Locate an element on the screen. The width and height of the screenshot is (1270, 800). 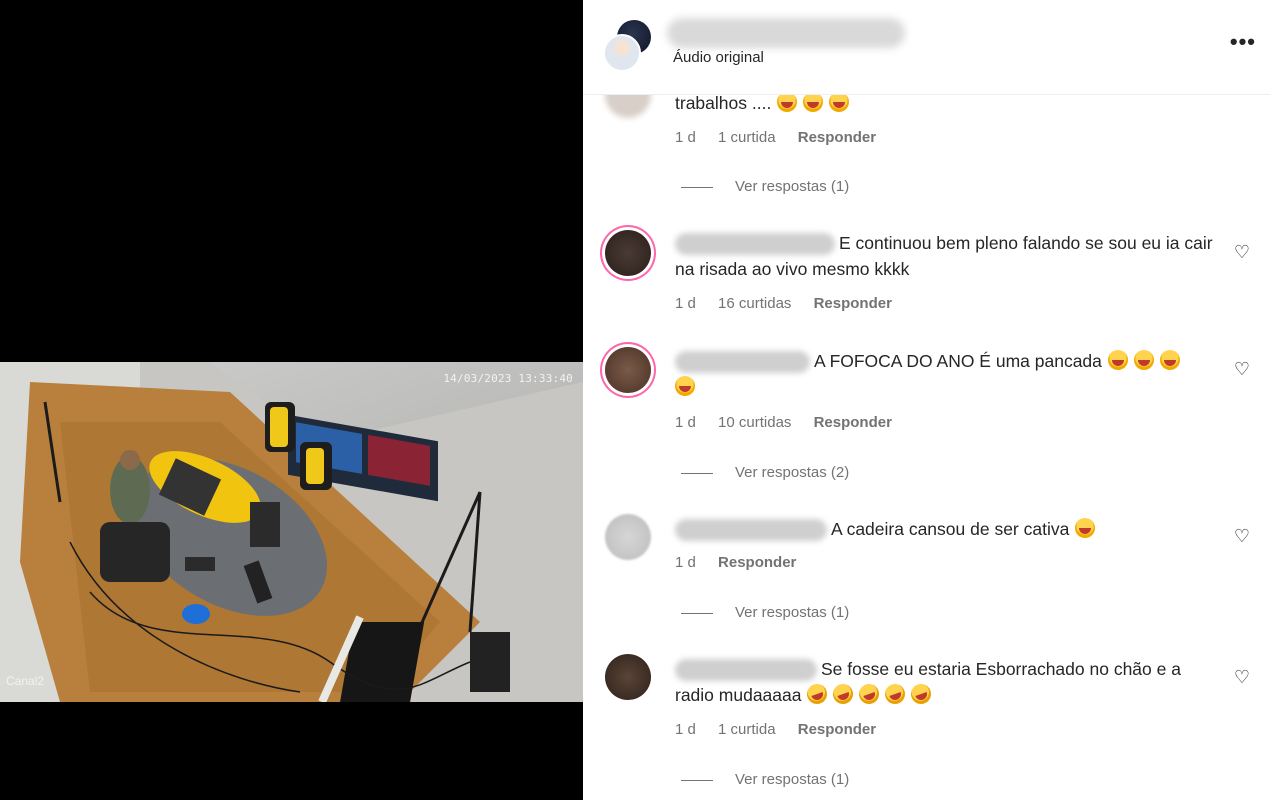
comment-text: A cadeira cansou de ser cativa is located at coordinates (947, 529).